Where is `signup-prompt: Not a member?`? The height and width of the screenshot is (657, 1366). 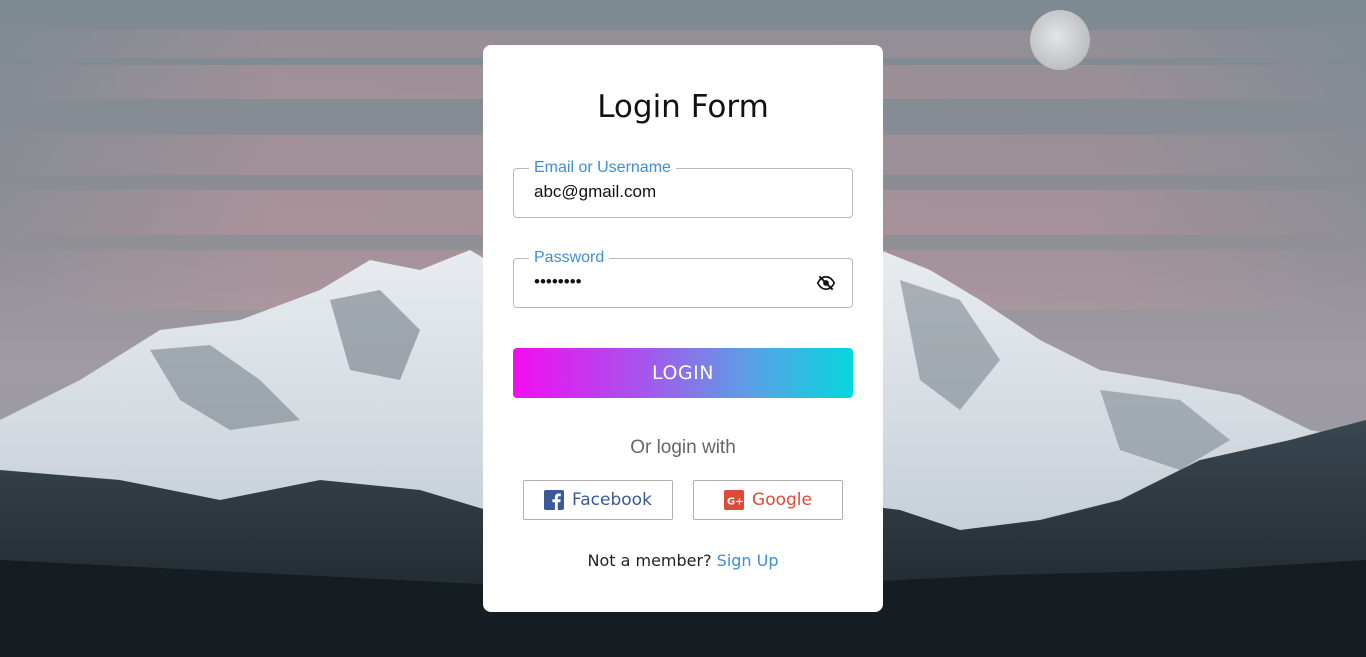
signup-prompt: Not a member? is located at coordinates (649, 560).